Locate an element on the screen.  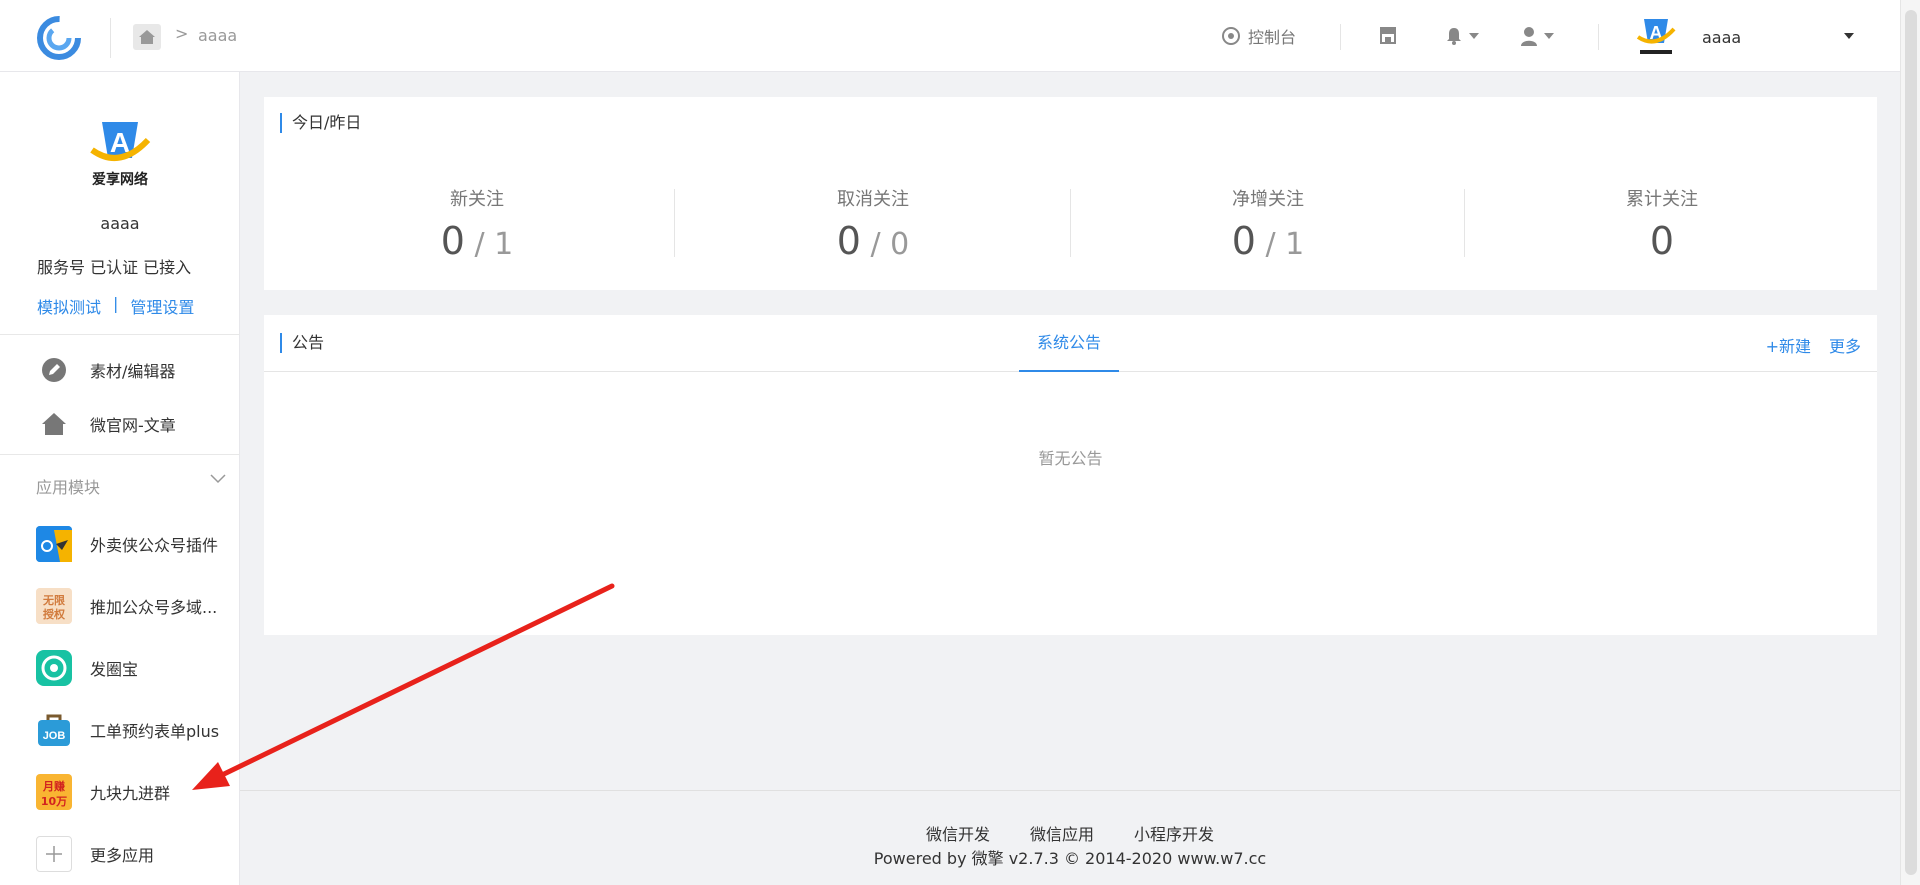
console-label: 控制台 is located at coordinates (1272, 37).